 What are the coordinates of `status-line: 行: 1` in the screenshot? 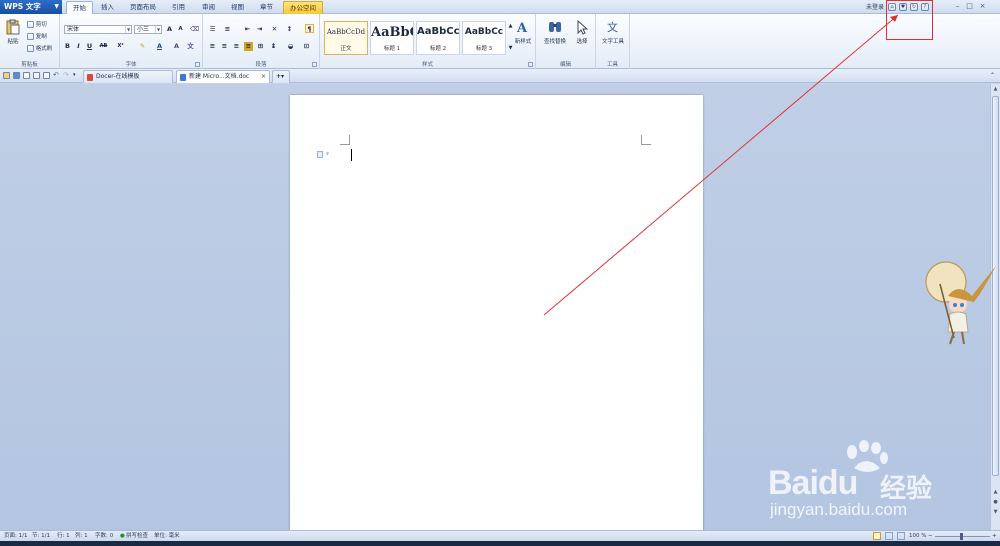 It's located at (63, 536).